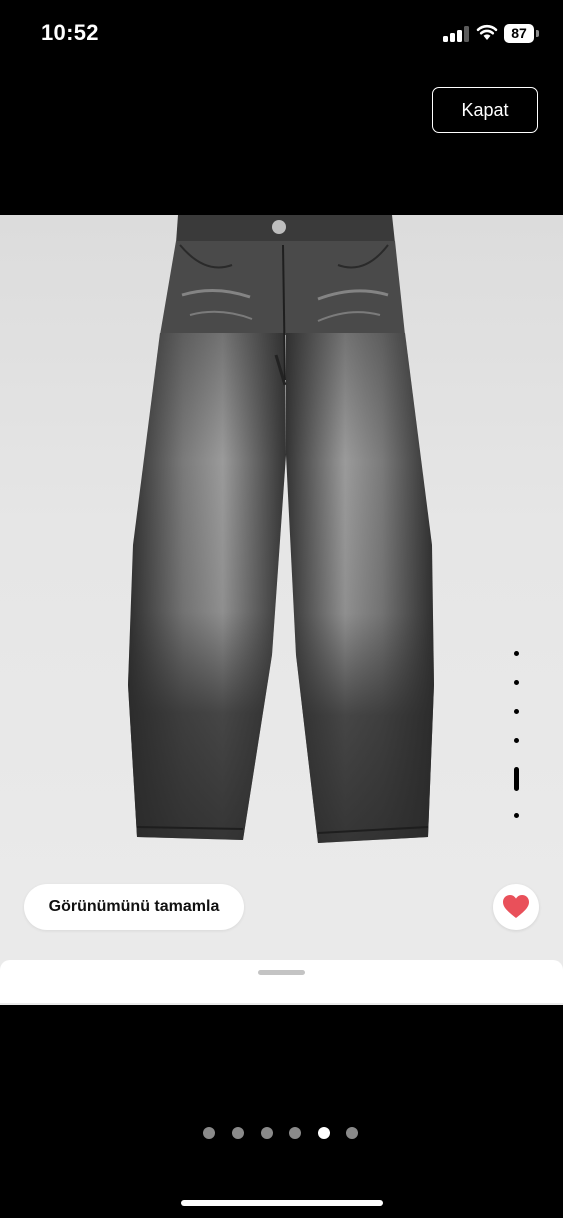 The width and height of the screenshot is (563, 1218). What do you see at coordinates (282, 1203) in the screenshot?
I see `home-indicator` at bounding box center [282, 1203].